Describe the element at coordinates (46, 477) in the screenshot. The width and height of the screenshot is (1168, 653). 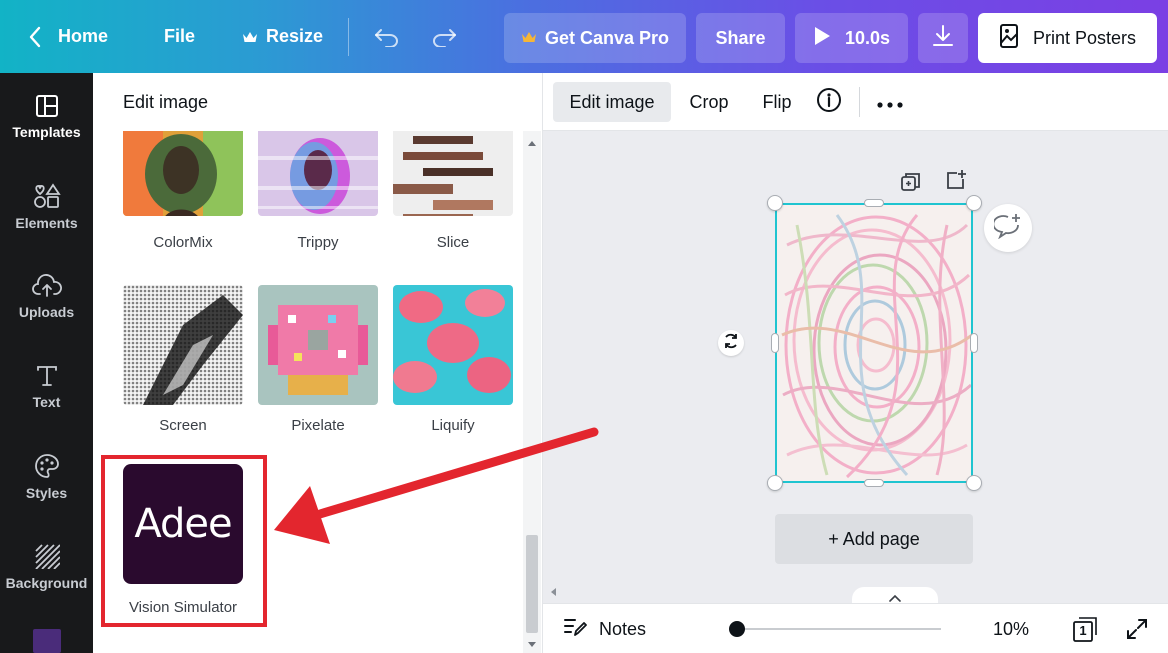
I see `rail-item-styles: Styles` at that location.